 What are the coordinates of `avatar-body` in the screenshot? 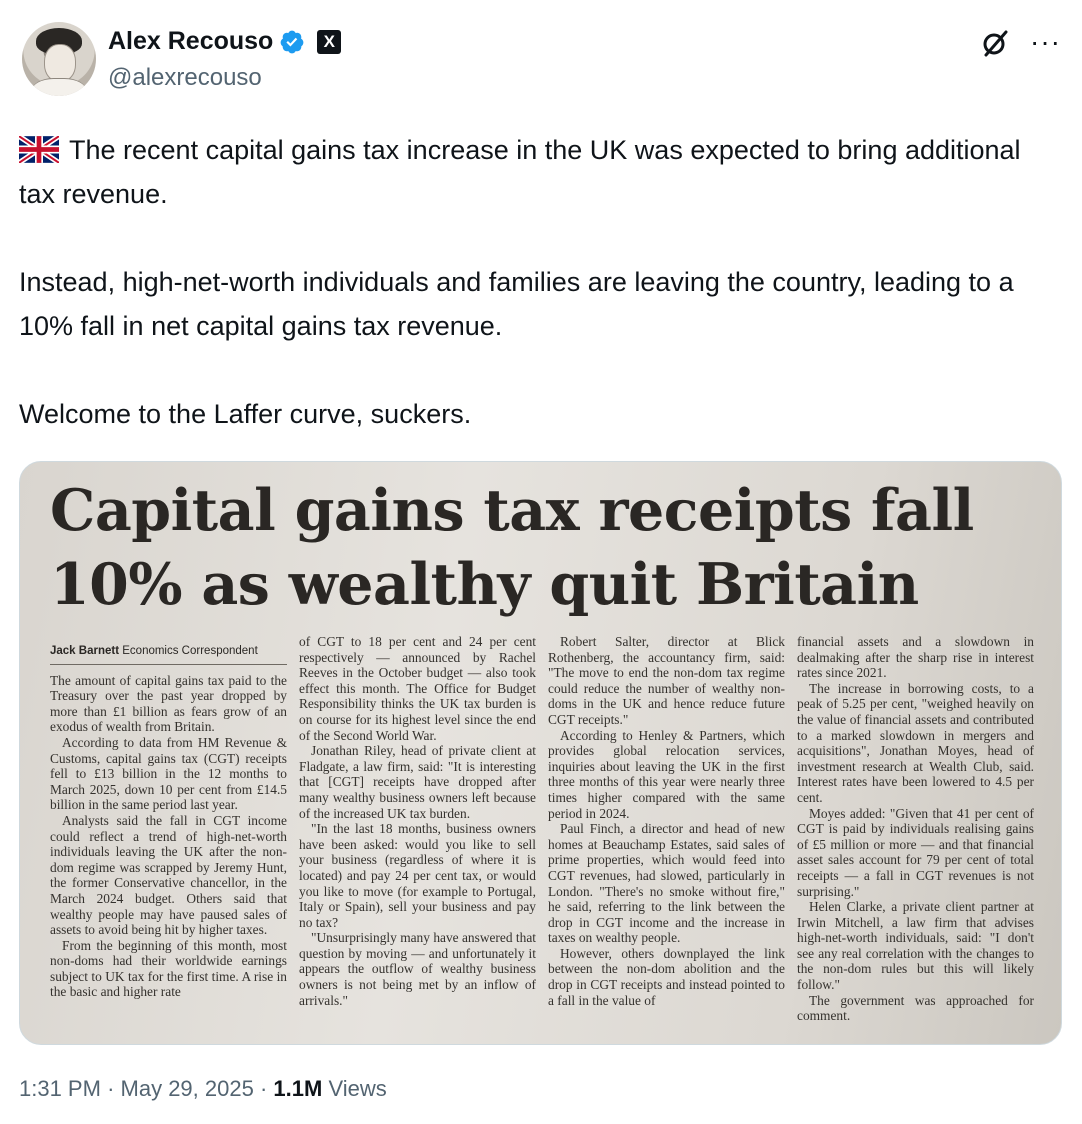 It's located at (59, 87).